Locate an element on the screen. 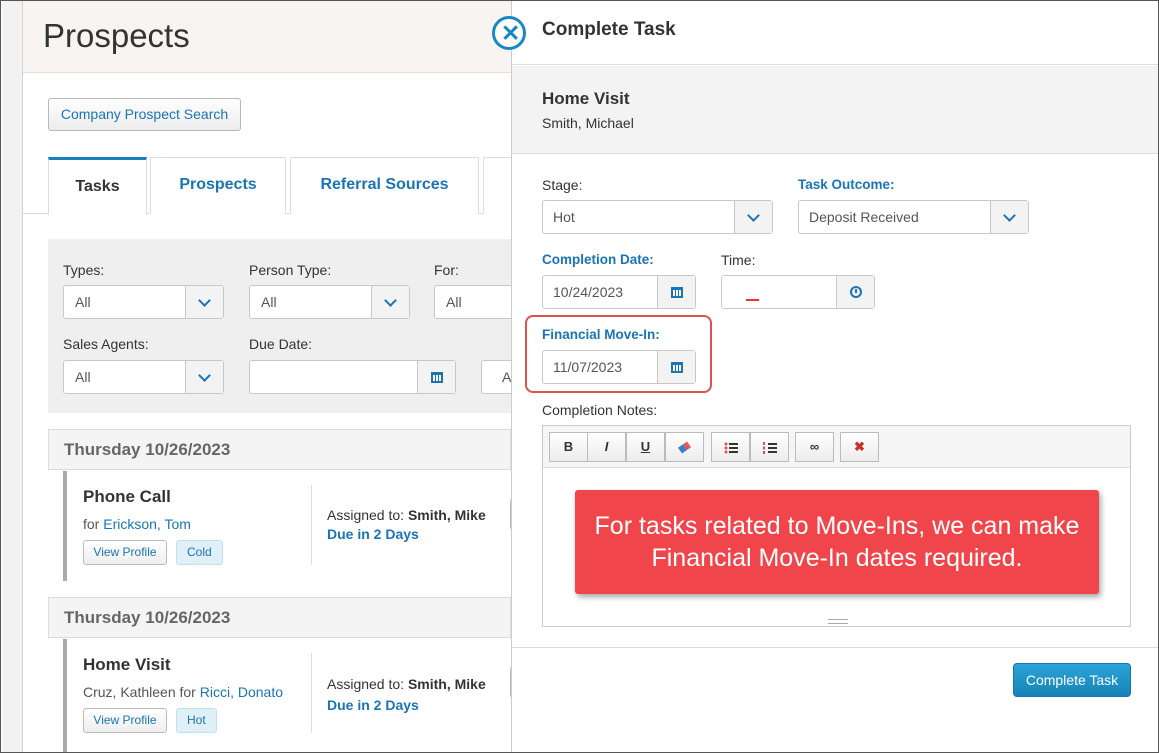  summary-person: Smith, Michael is located at coordinates (588, 123).